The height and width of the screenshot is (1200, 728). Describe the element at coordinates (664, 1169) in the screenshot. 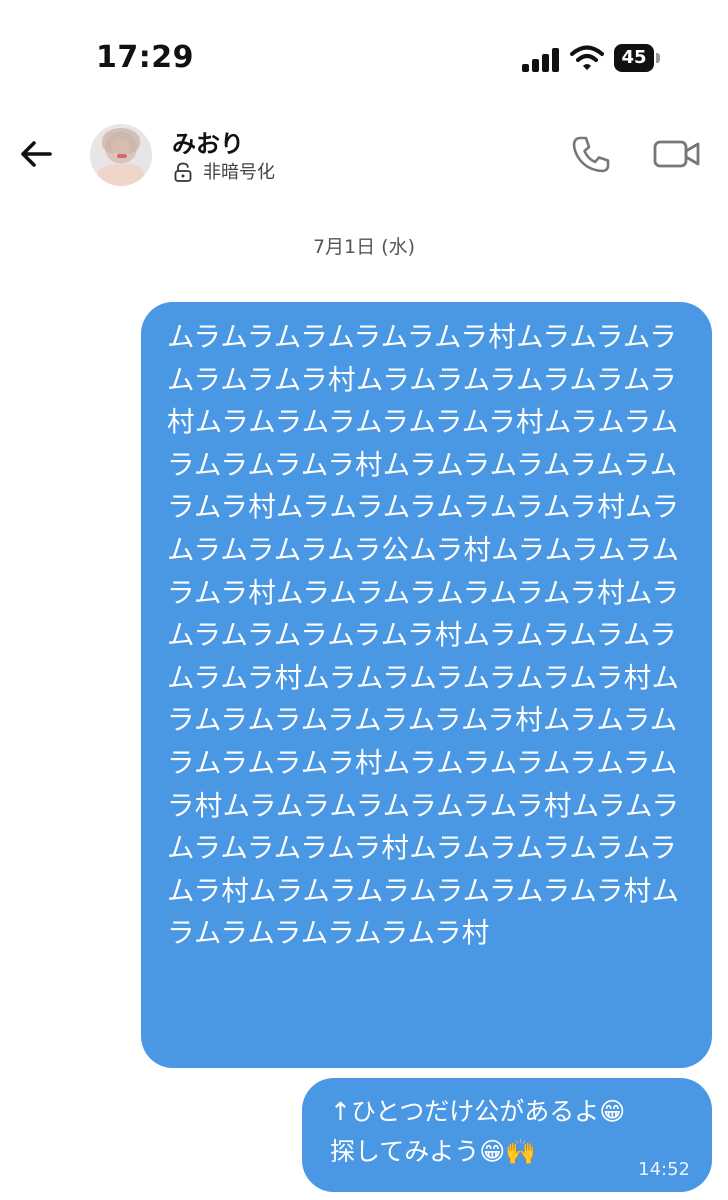

I see `message-timestamp: 14:52` at that location.